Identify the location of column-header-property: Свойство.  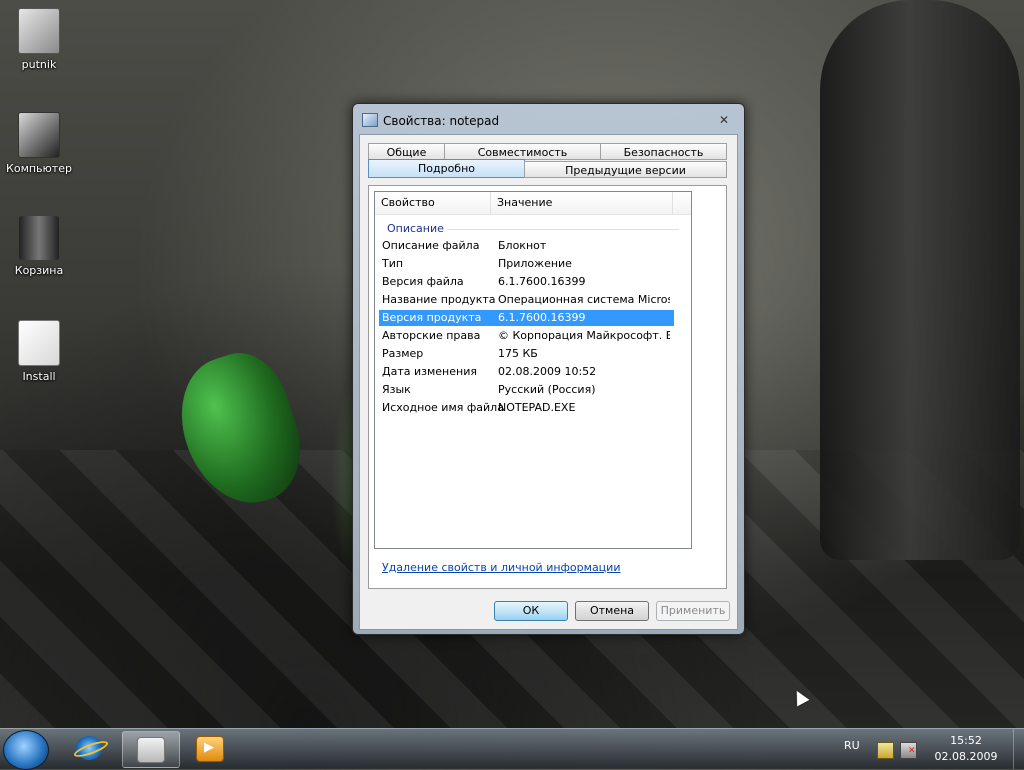
(433, 203).